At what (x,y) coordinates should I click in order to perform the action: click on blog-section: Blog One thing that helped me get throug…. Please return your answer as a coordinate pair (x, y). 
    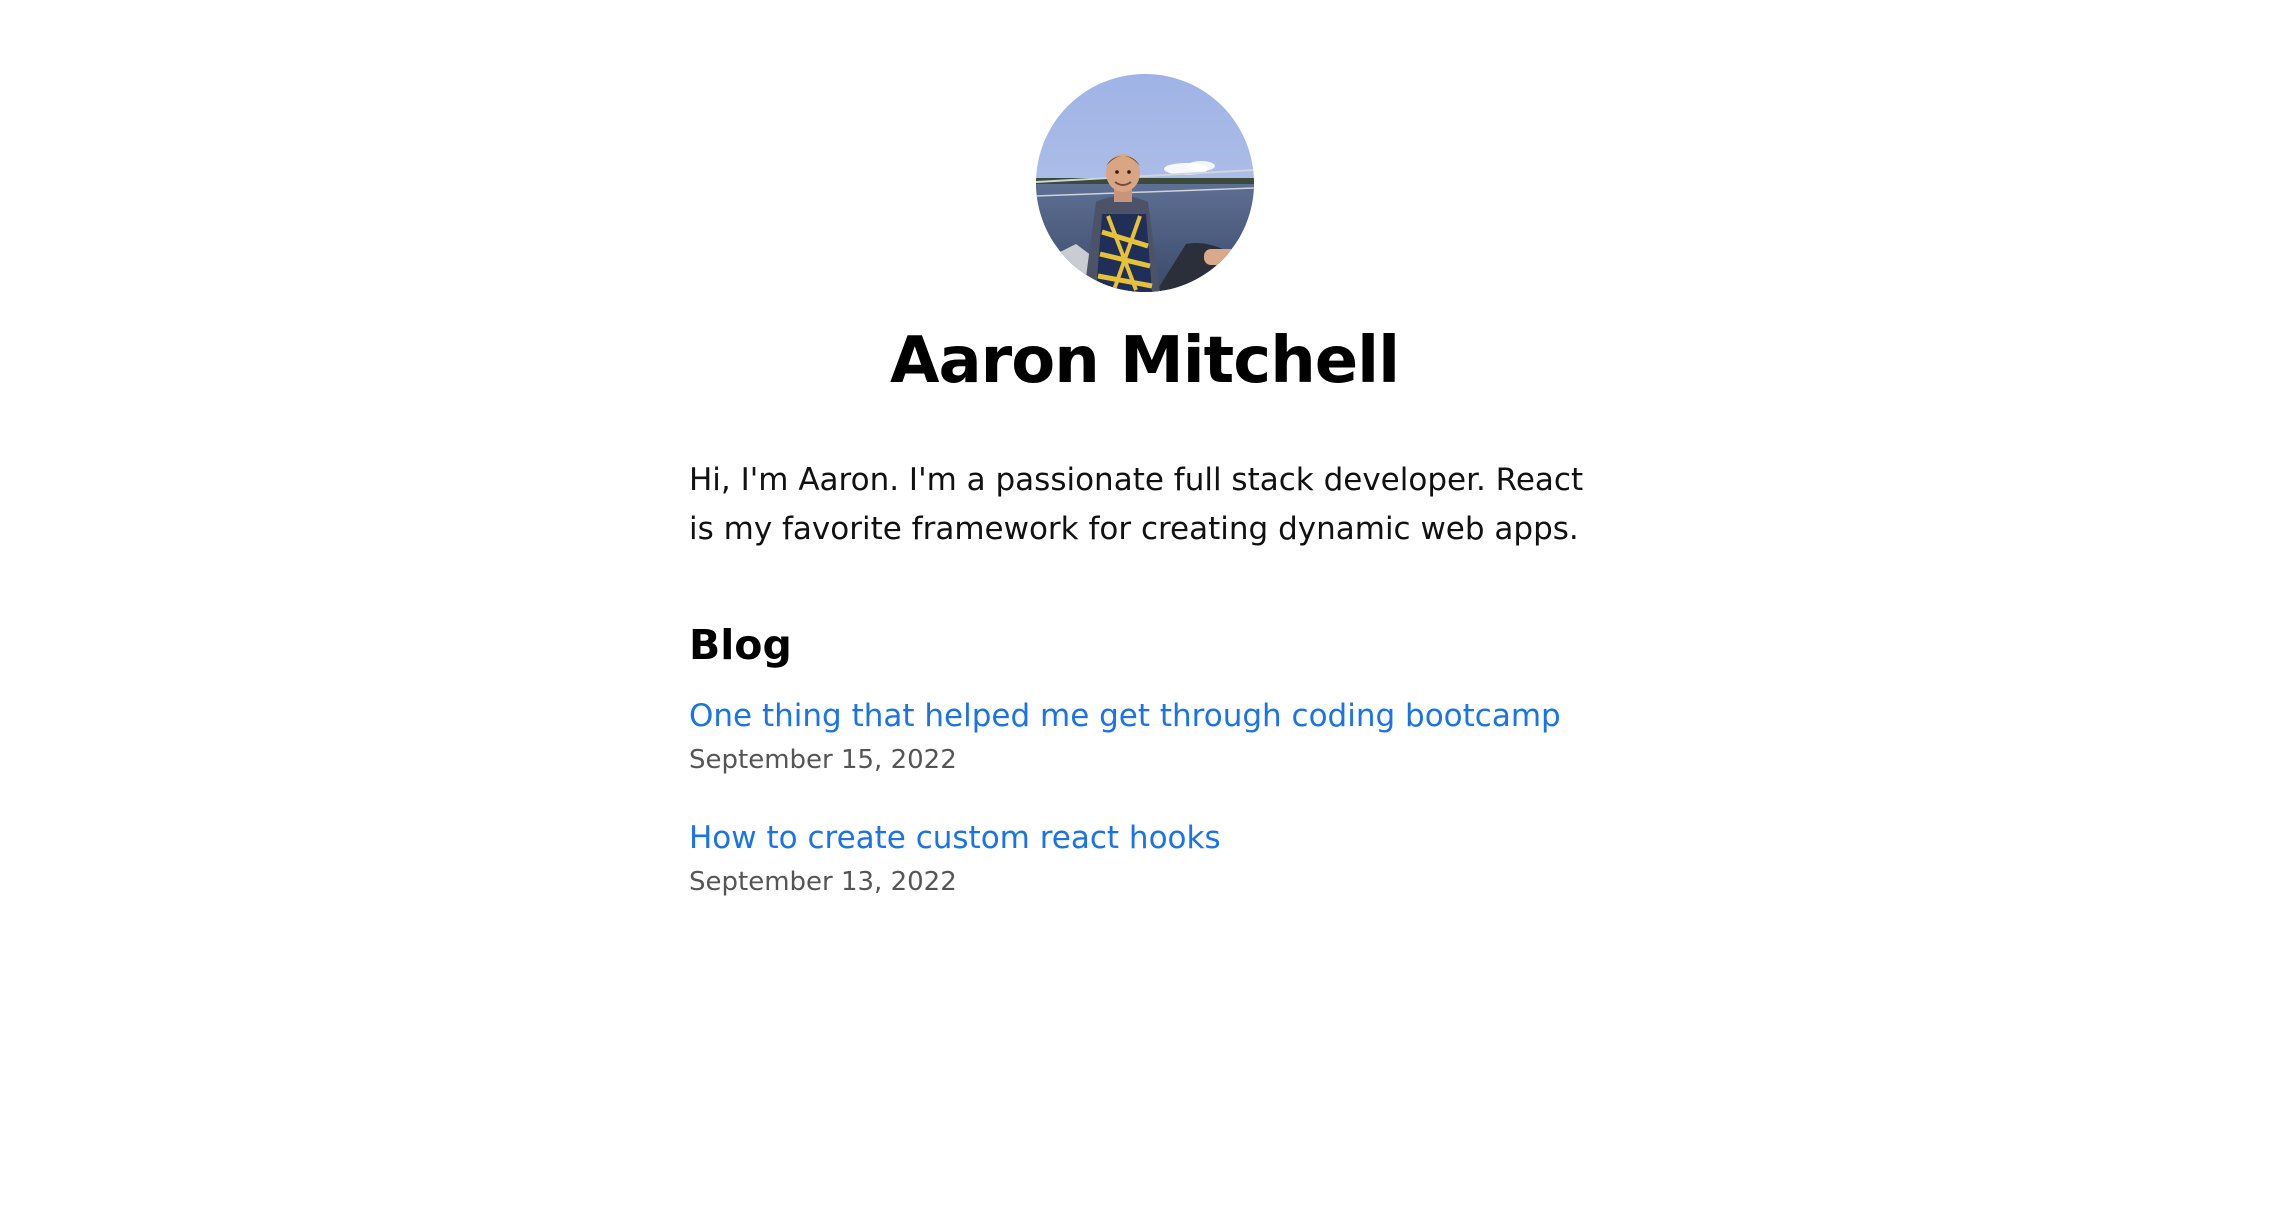
    Looking at the image, I should click on (1149, 760).